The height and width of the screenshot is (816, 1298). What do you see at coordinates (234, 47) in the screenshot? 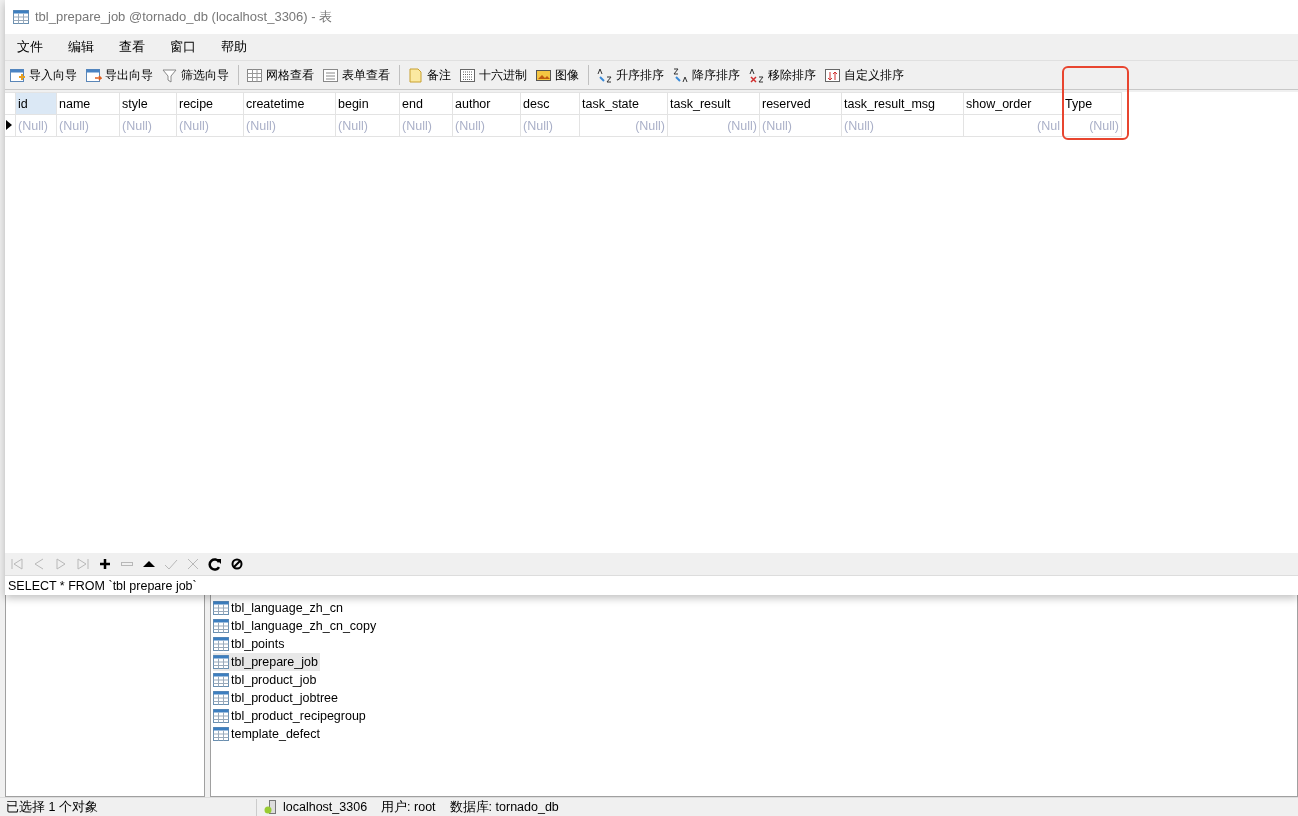
I see `menu-item: 帮助` at bounding box center [234, 47].